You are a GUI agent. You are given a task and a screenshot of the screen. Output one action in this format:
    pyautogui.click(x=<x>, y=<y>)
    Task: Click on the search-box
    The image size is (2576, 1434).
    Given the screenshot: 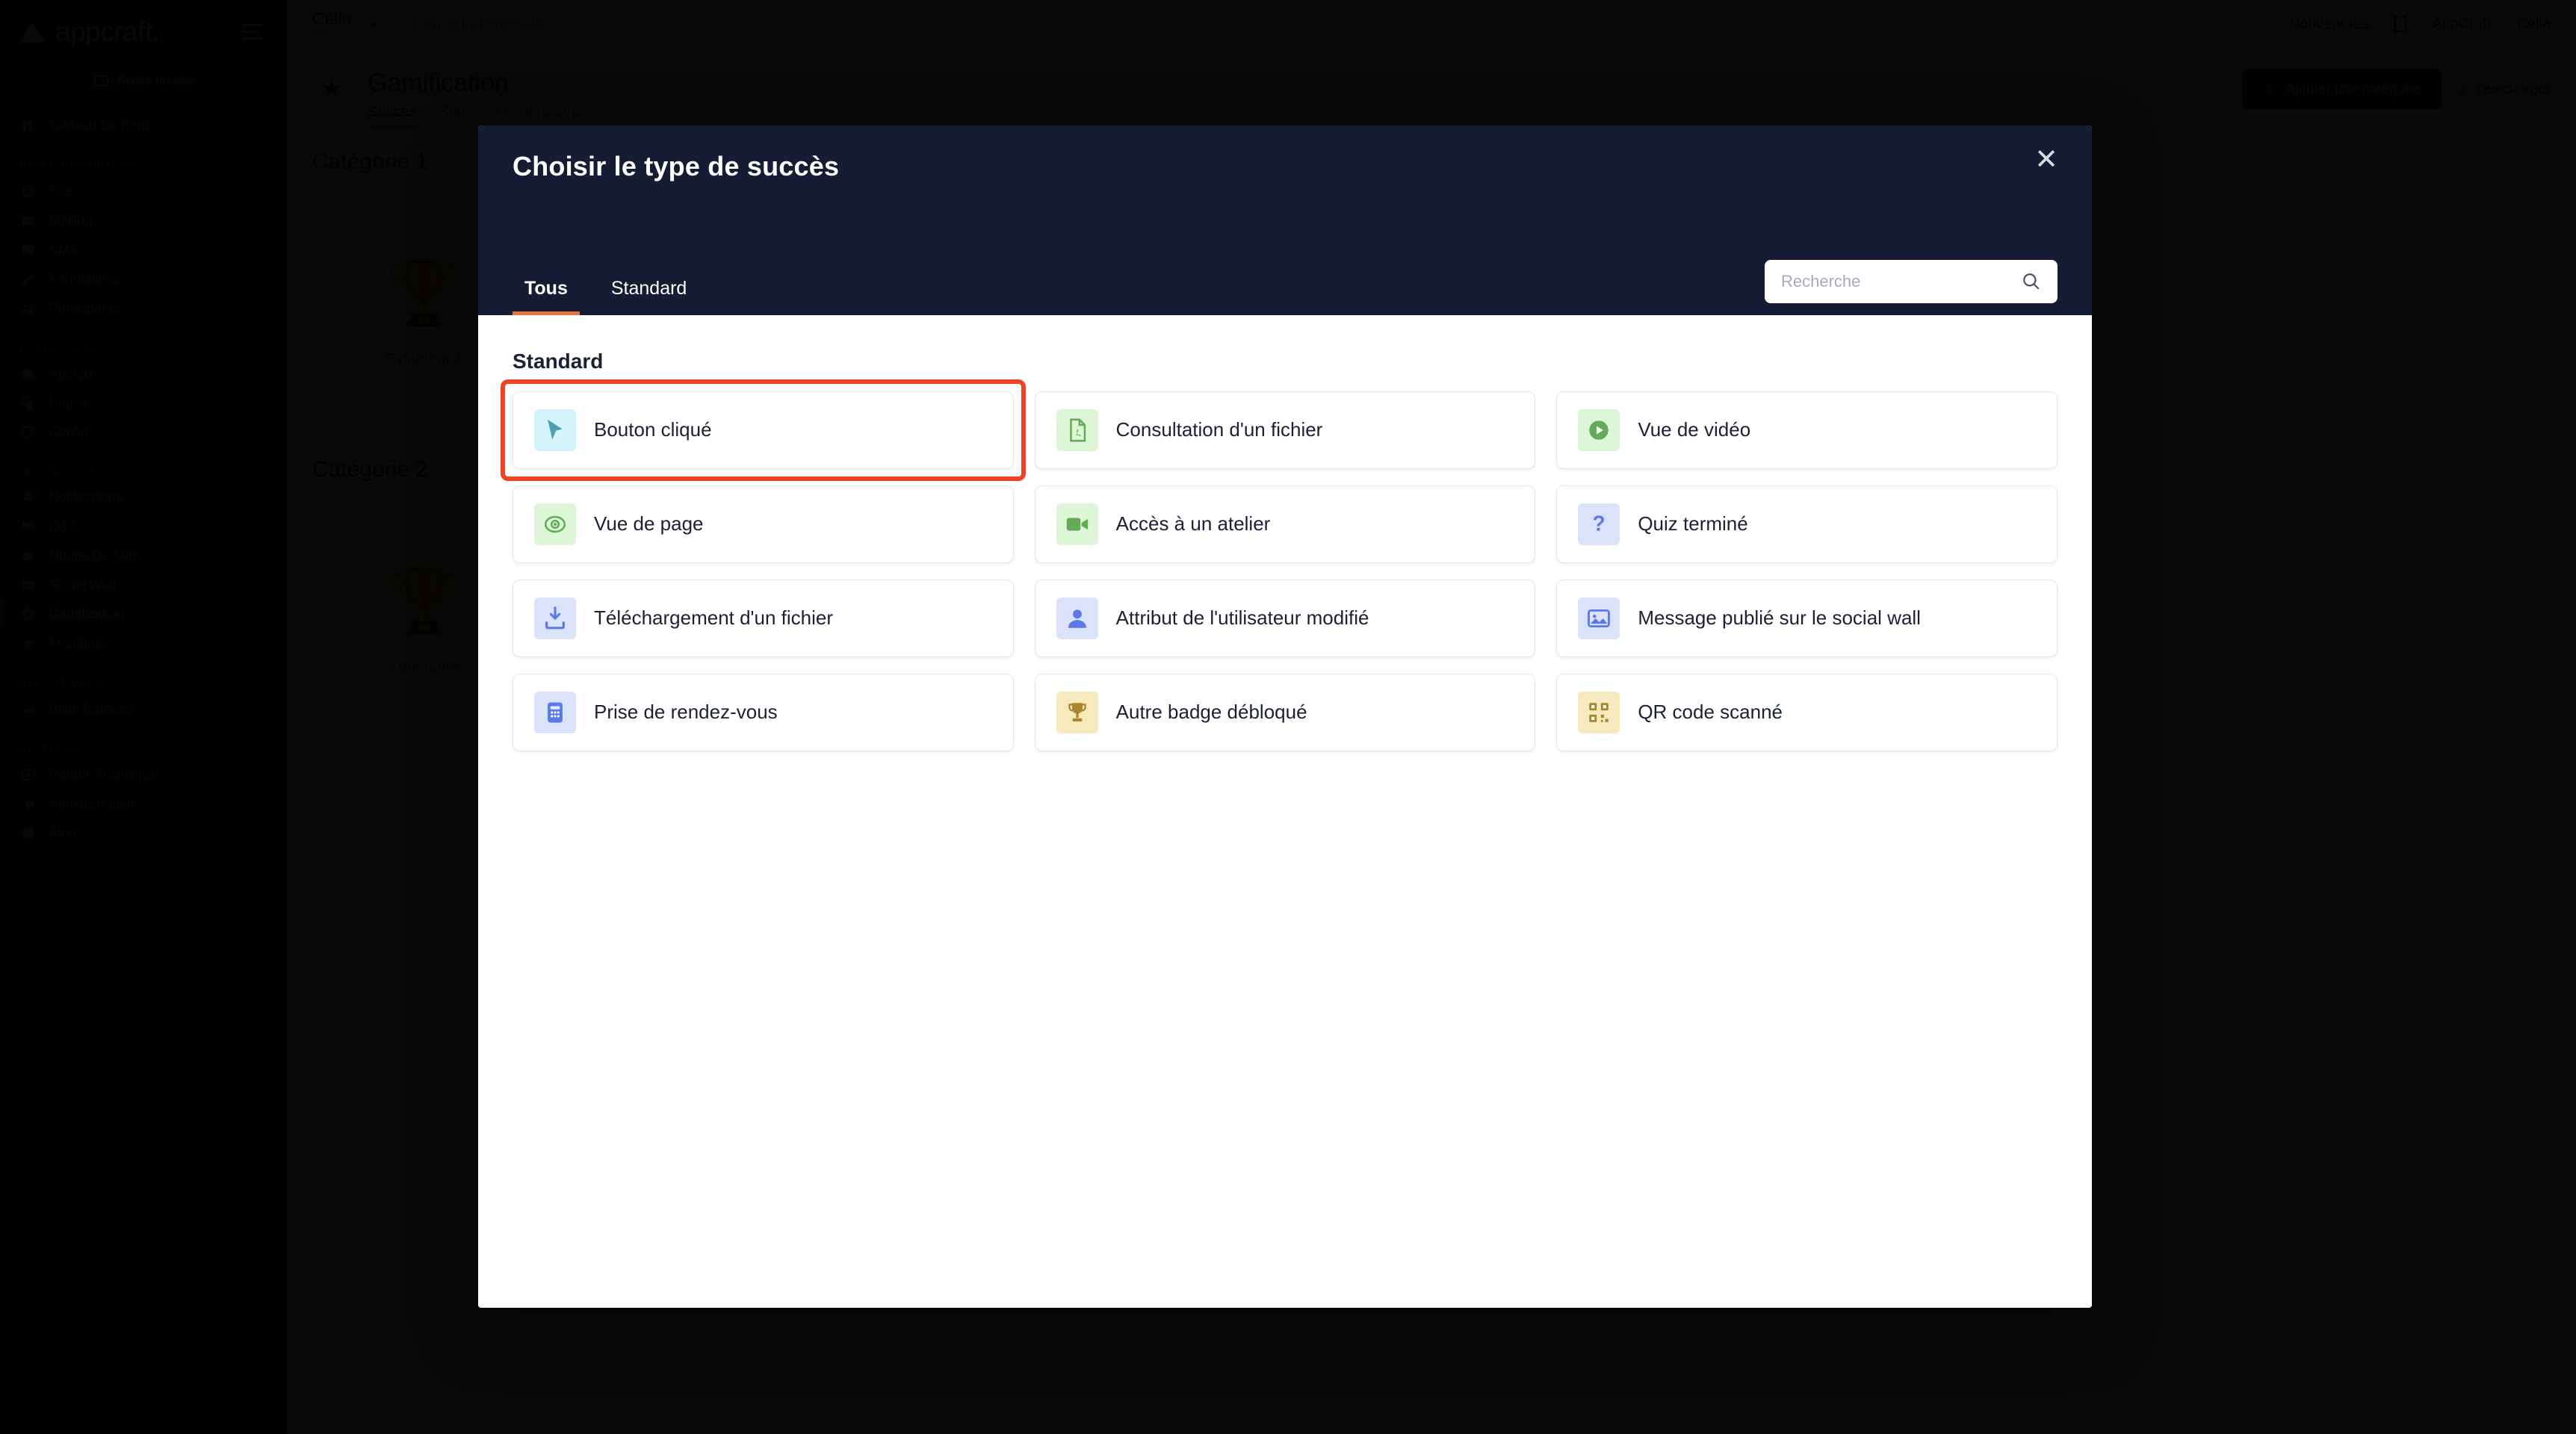 What is the action you would take?
    pyautogui.click(x=1911, y=281)
    